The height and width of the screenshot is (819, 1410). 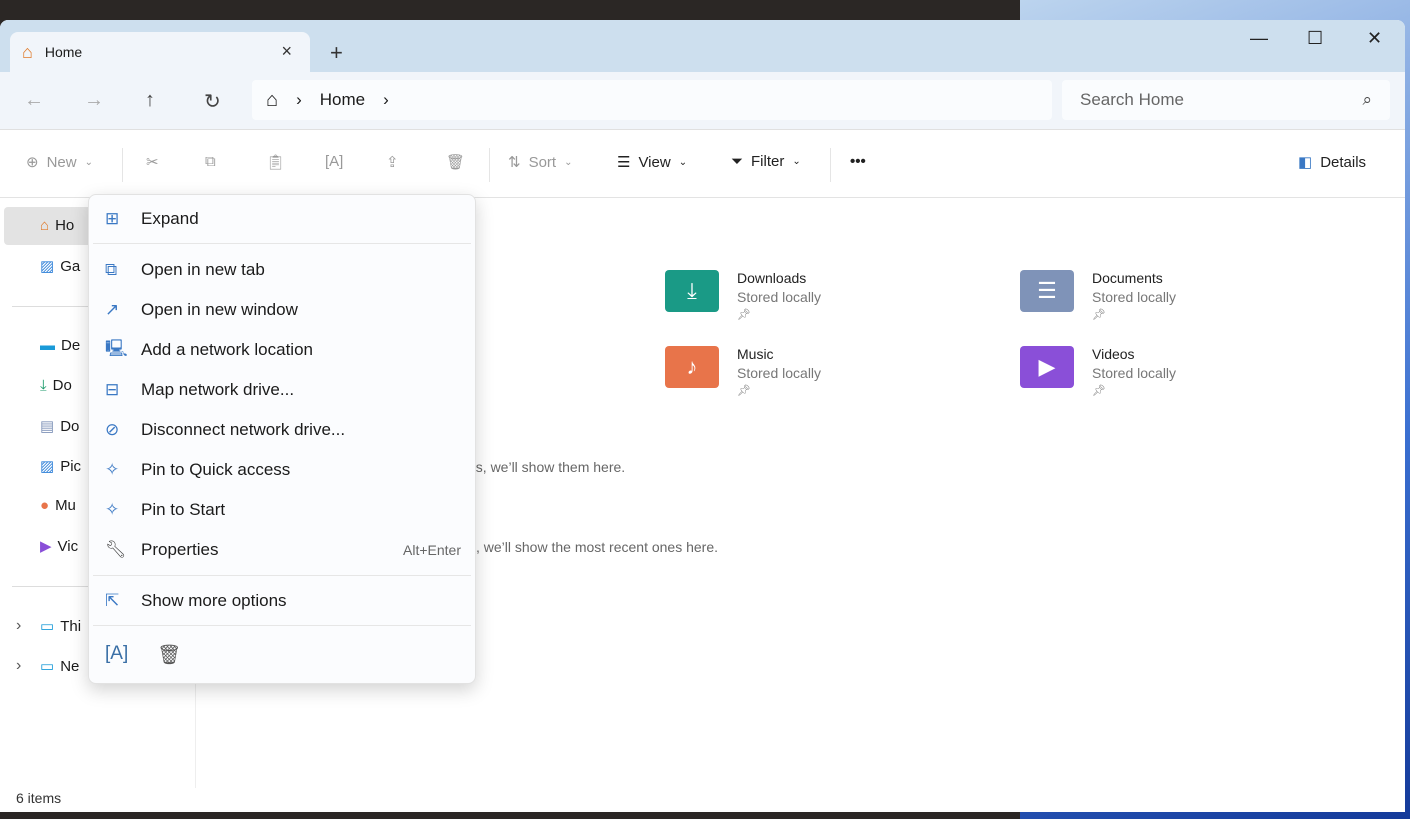 I want to click on quick-access-videos: ▶ Videos Stored locally 📌︎, so click(x=1098, y=371).